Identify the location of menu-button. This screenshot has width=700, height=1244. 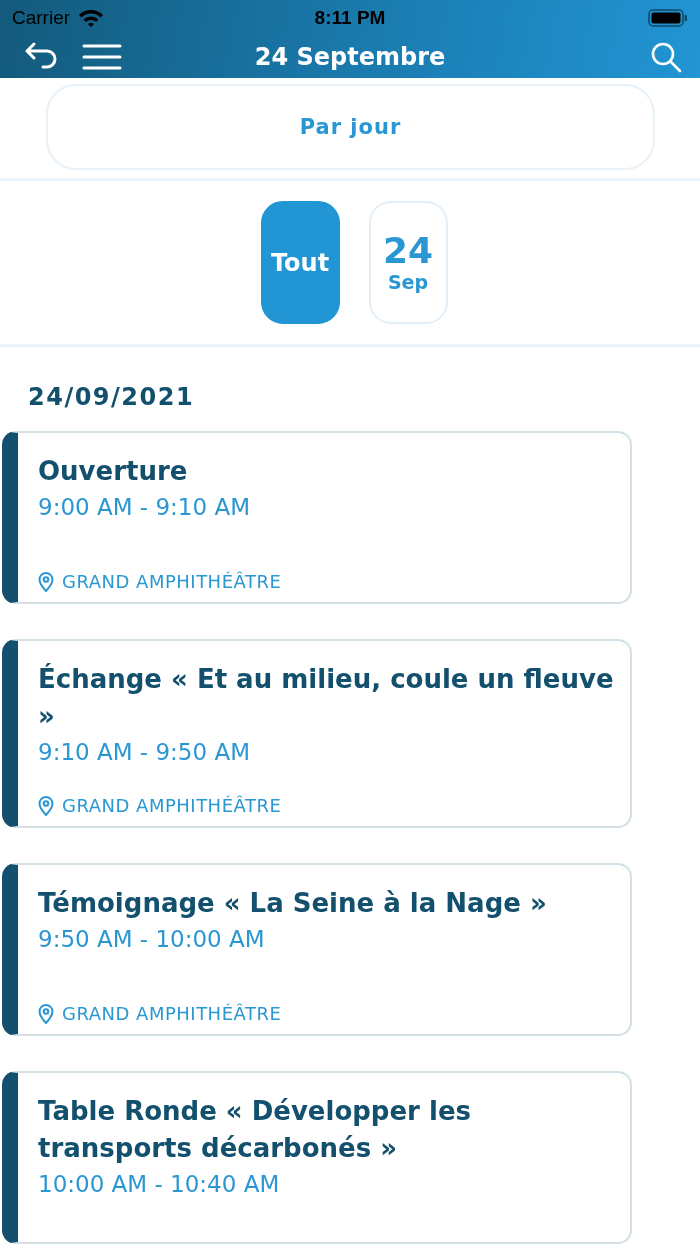
(102, 57).